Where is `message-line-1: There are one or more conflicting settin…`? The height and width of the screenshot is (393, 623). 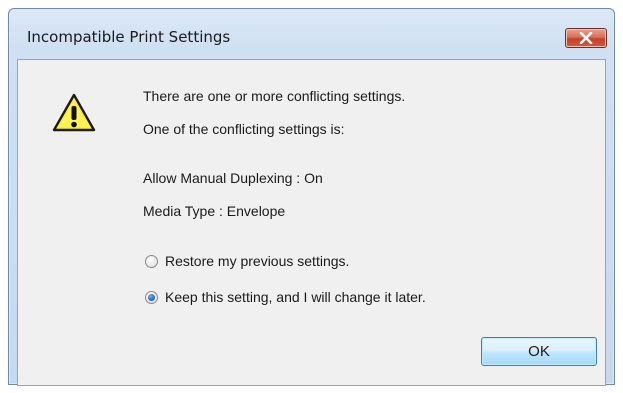 message-line-1: There are one or more conflicting settin… is located at coordinates (274, 96).